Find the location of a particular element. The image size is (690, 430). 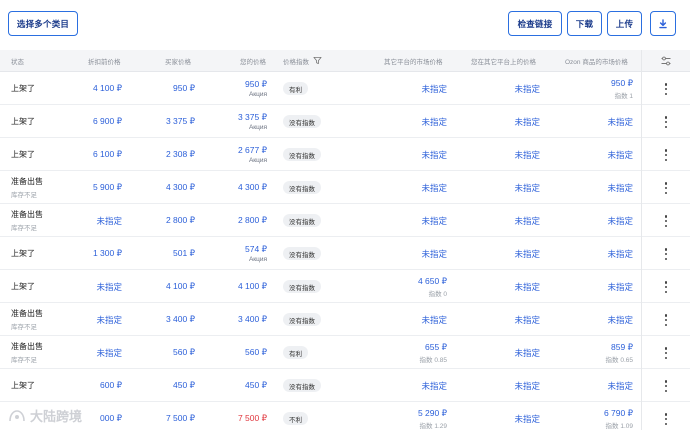

price-before-discount-value: 6 900 ₽ is located at coordinates (107, 121).